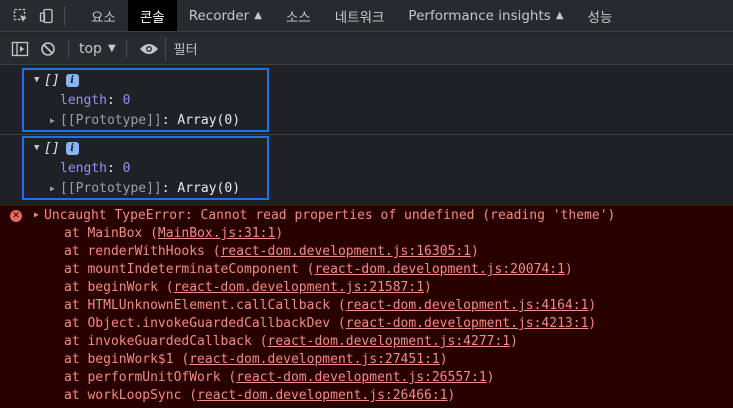  What do you see at coordinates (119, 287) in the screenshot?
I see `frame-function: at beginWork (` at bounding box center [119, 287].